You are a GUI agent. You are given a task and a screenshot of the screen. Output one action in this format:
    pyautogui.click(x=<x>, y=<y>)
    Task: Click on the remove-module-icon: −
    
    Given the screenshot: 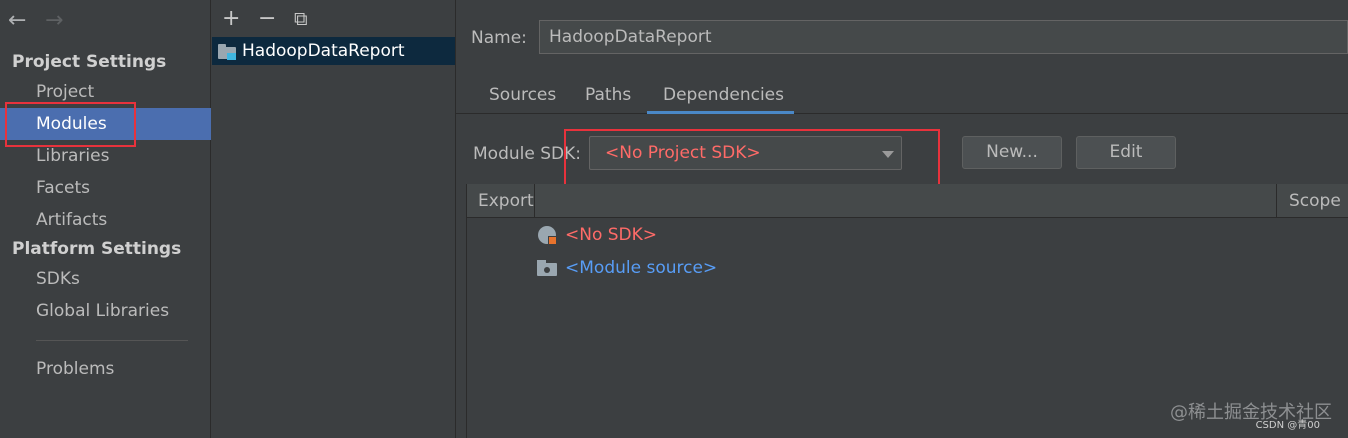 What is the action you would take?
    pyautogui.click(x=267, y=19)
    